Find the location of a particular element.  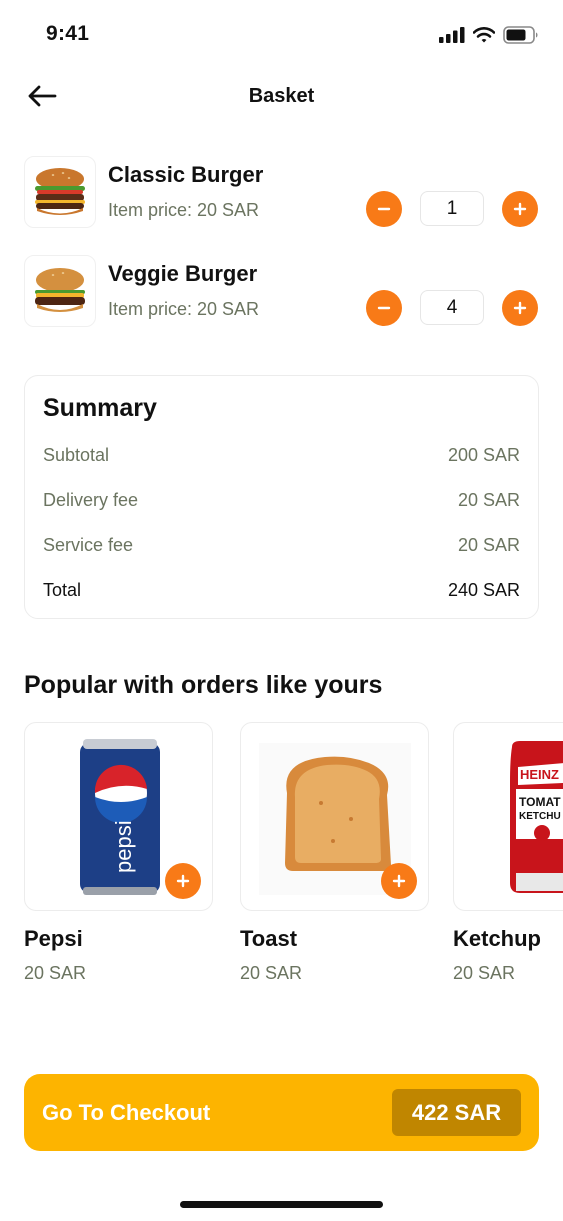

product-card-toast: Toast 20 SAR is located at coordinates (334, 852).